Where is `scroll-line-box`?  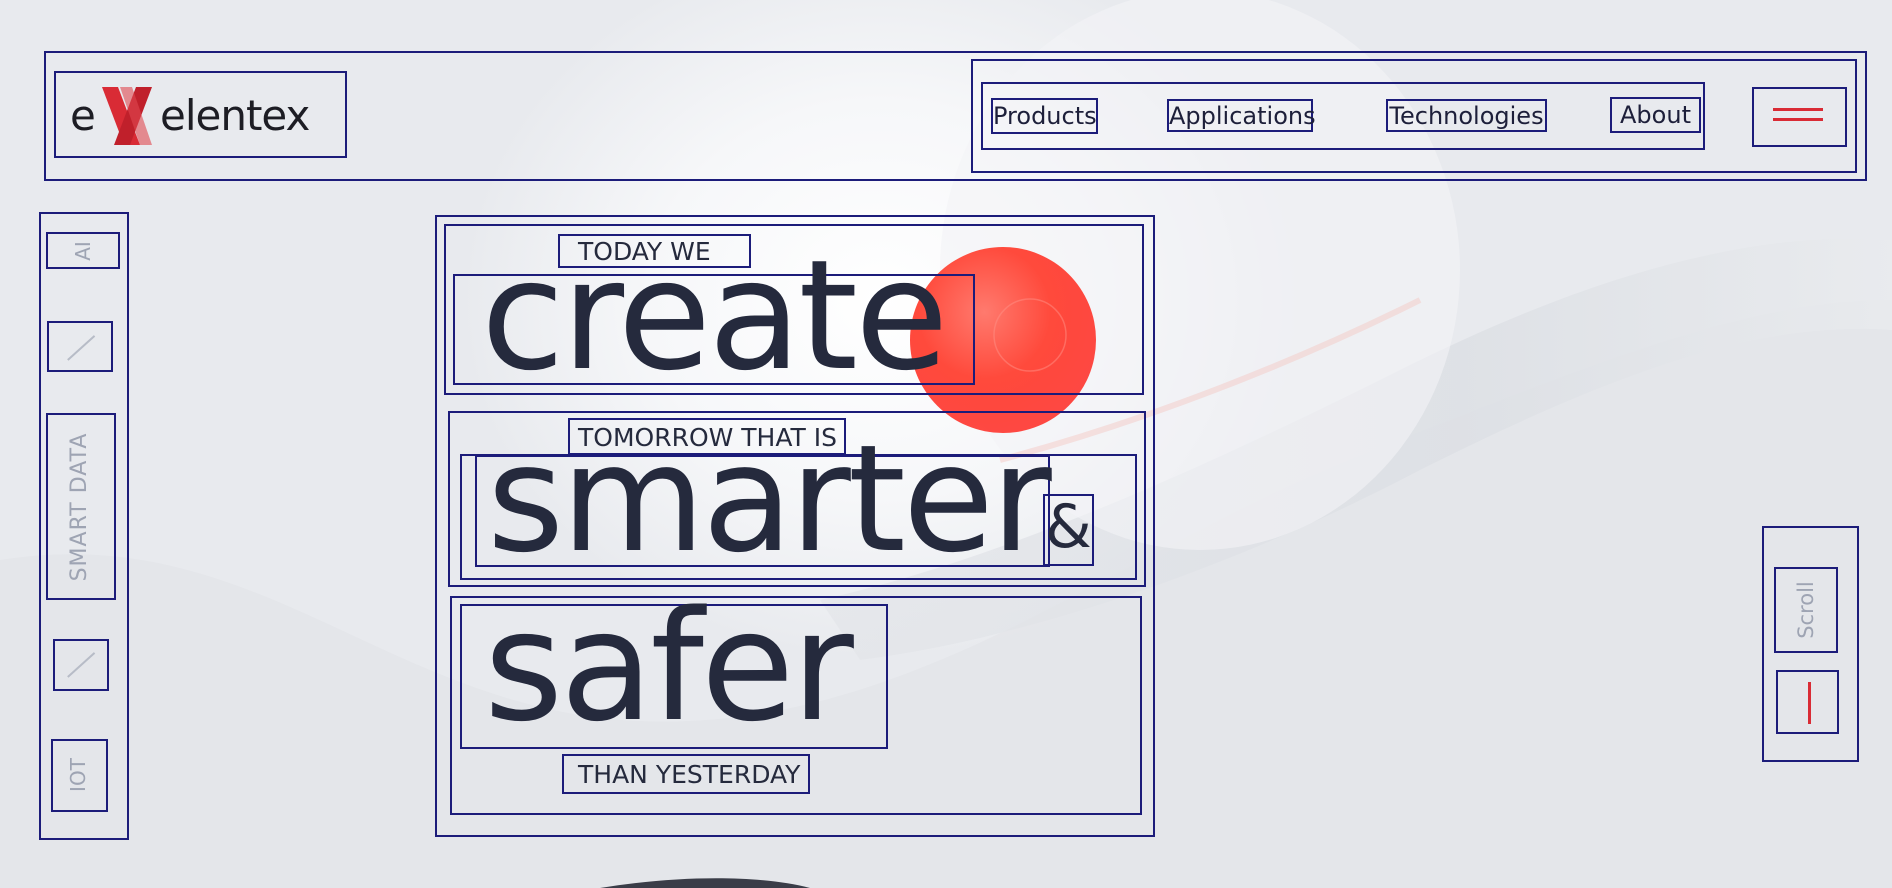 scroll-line-box is located at coordinates (1807, 702).